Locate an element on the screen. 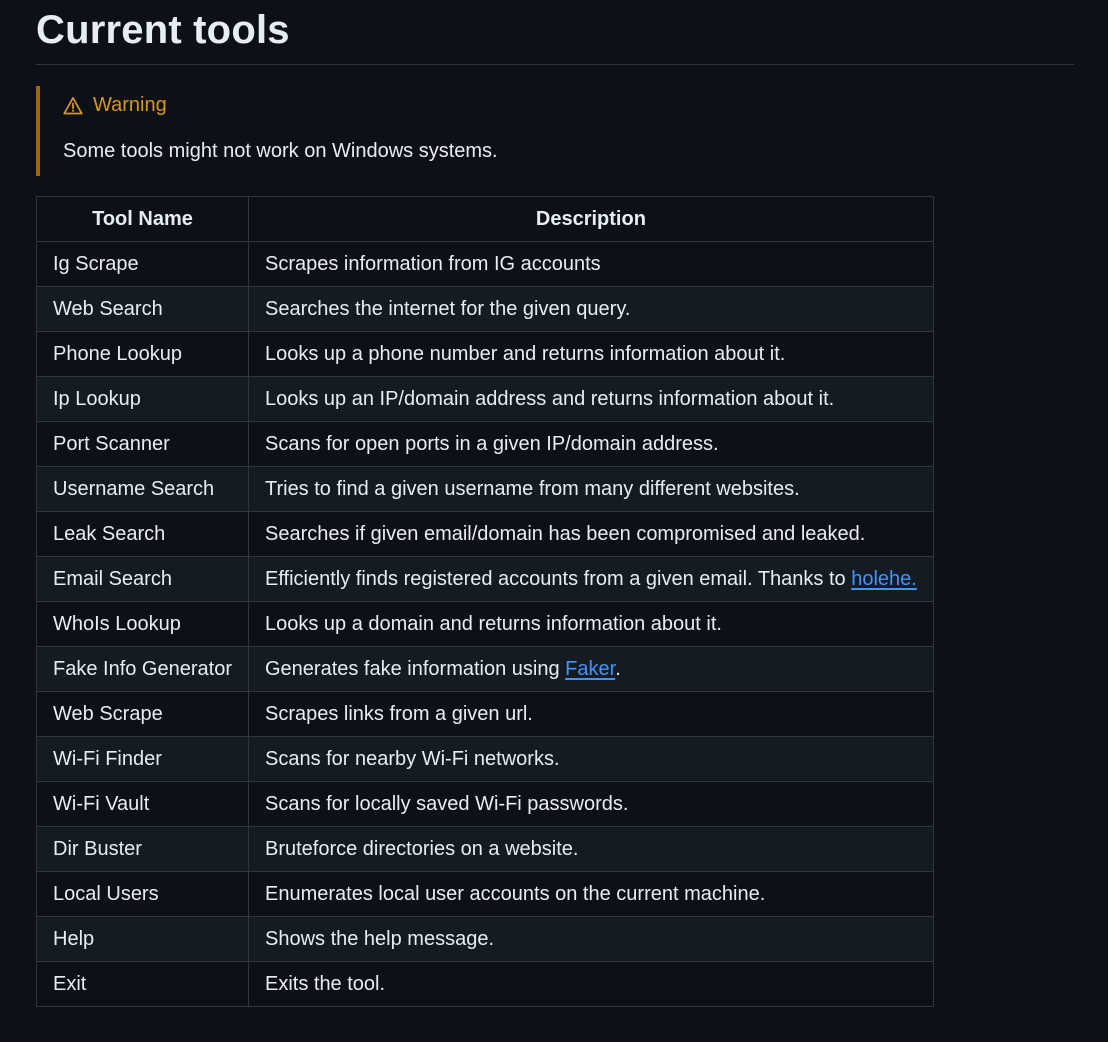 Image resolution: width=1108 pixels, height=1042 pixels. tool-description-cell: Bruteforce directories on a website. is located at coordinates (590, 849).